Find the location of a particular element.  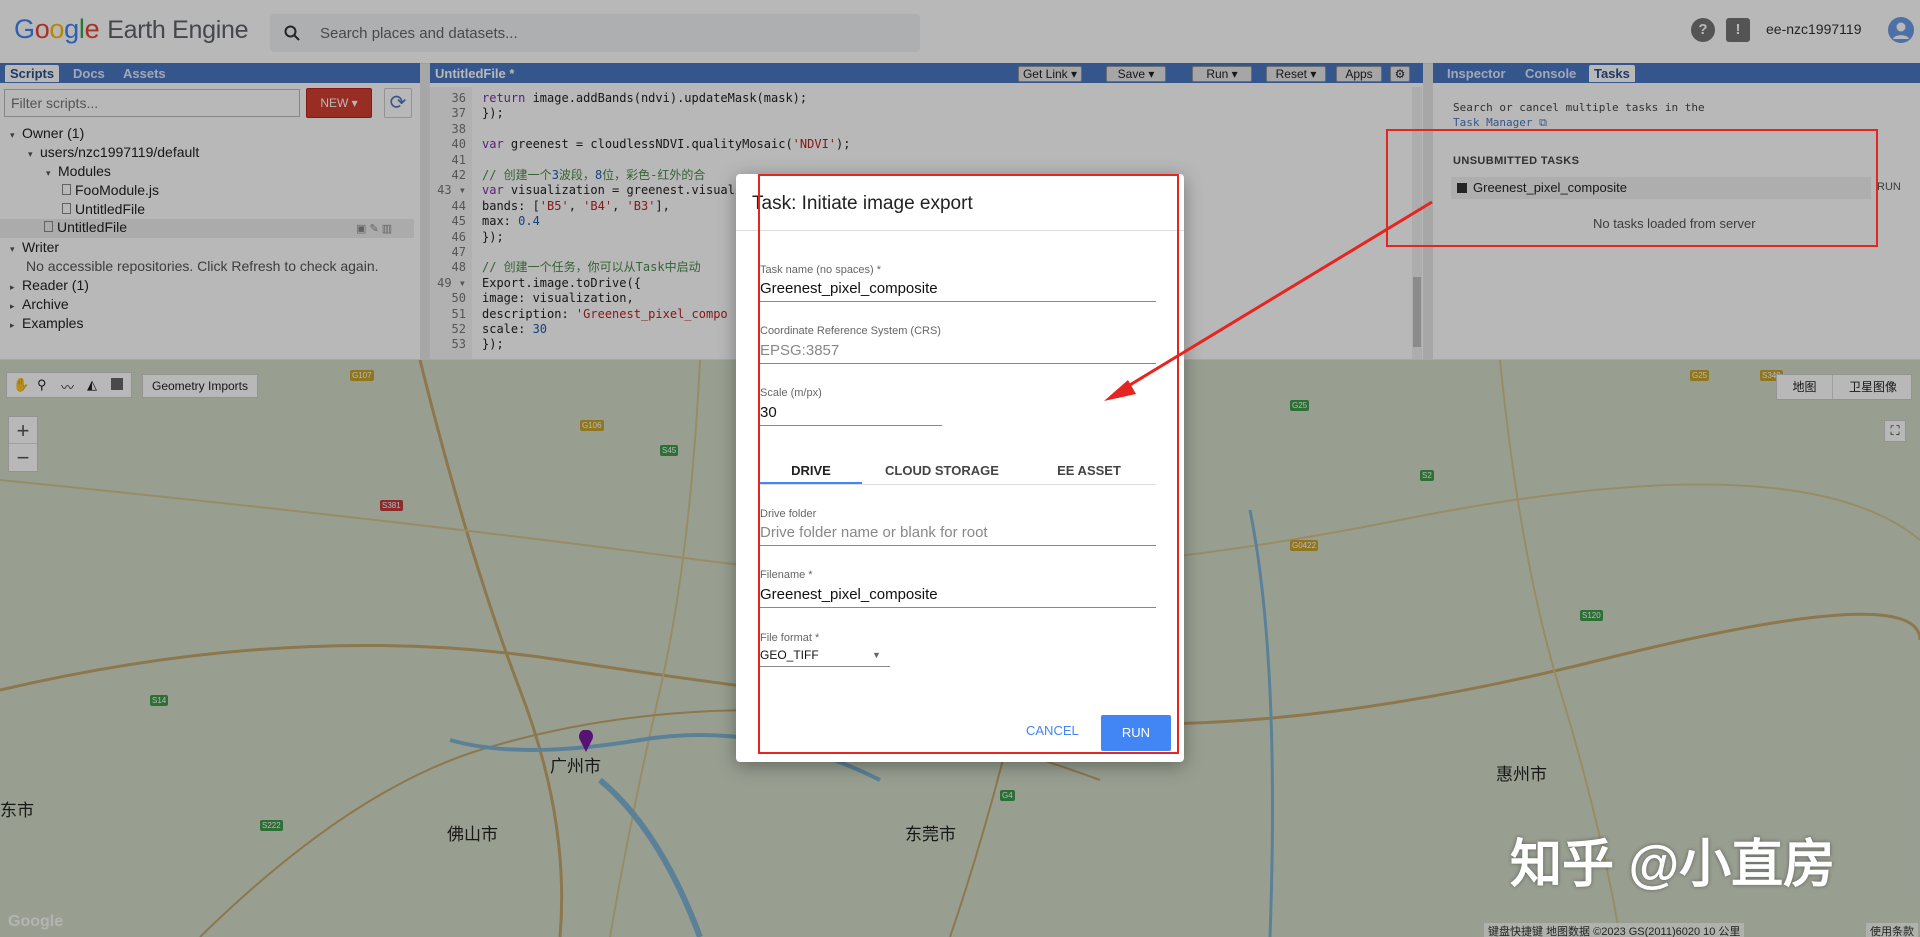

zhihu-watermark: 知乎 @小直房 is located at coordinates (1673, 865).